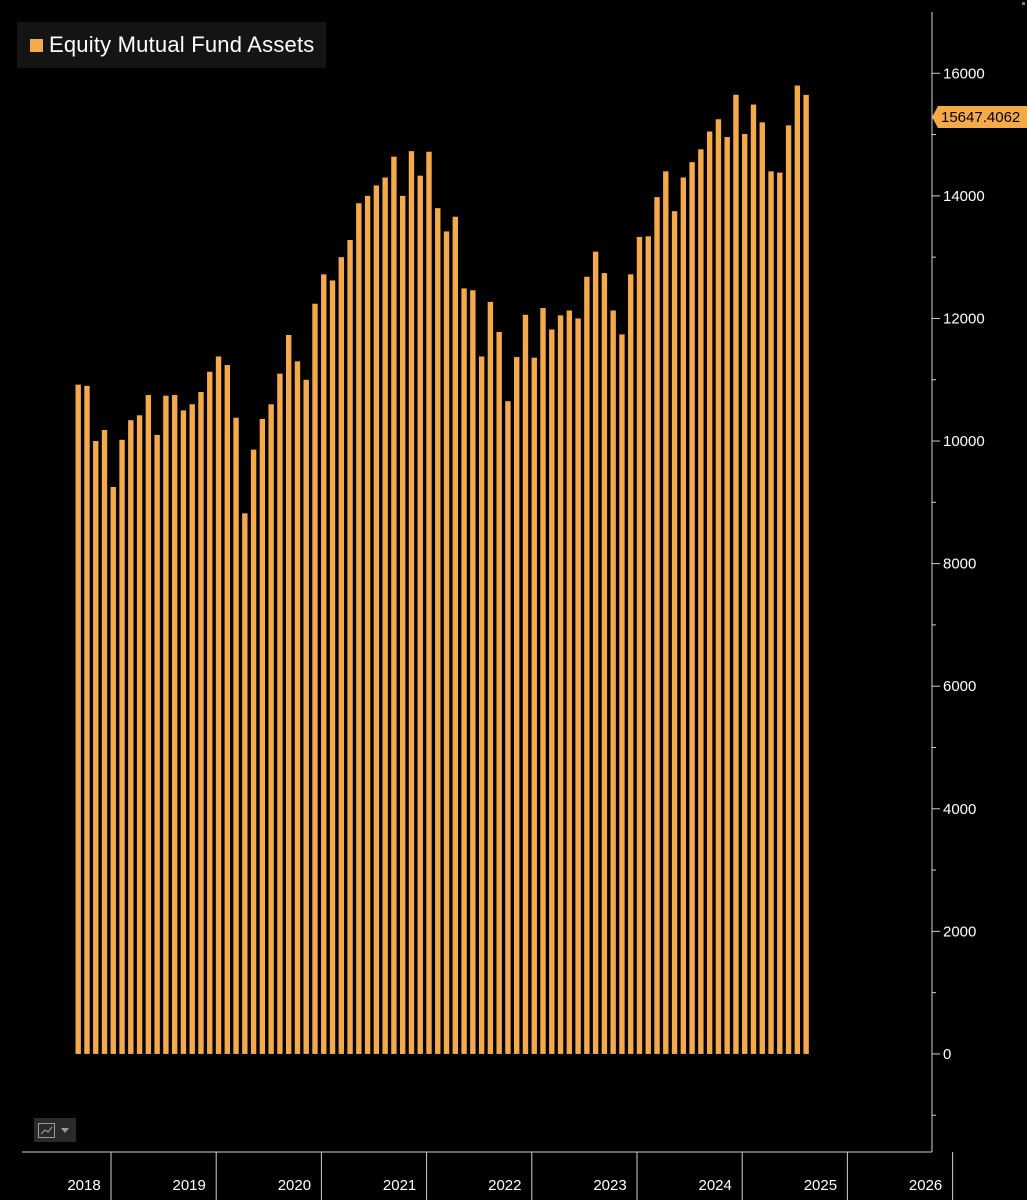 This screenshot has width=1027, height=1200. Describe the element at coordinates (959, 564) in the screenshot. I see `y-tick-label: 8000` at that location.